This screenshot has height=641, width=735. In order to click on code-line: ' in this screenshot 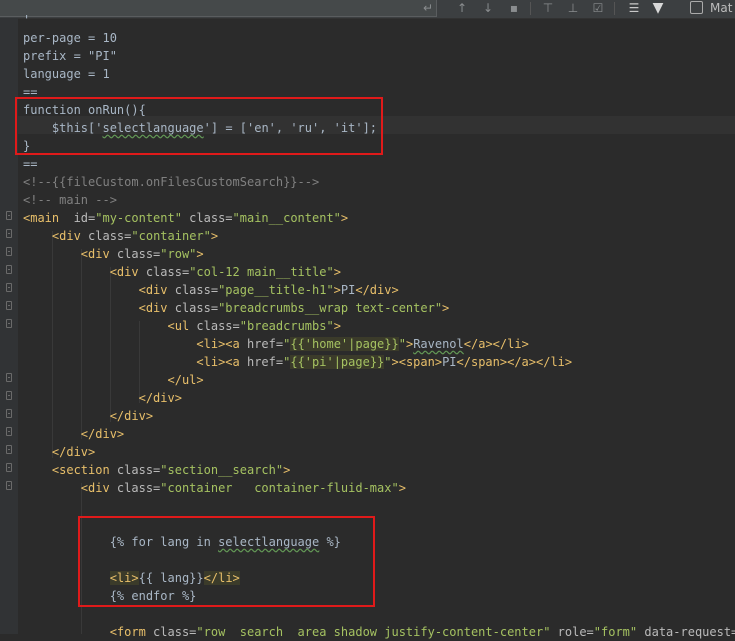, I will do `click(26, 20)`.